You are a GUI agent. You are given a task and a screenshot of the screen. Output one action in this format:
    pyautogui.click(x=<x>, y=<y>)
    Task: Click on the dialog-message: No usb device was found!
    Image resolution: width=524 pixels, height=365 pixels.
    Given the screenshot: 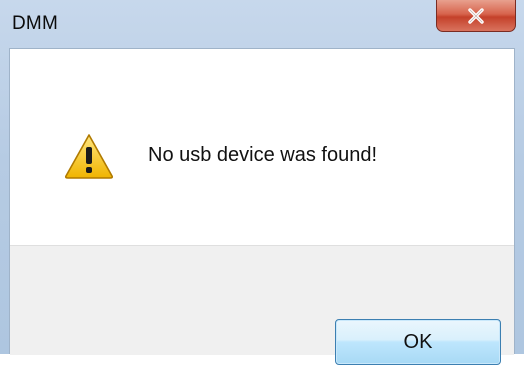 What is the action you would take?
    pyautogui.click(x=263, y=155)
    